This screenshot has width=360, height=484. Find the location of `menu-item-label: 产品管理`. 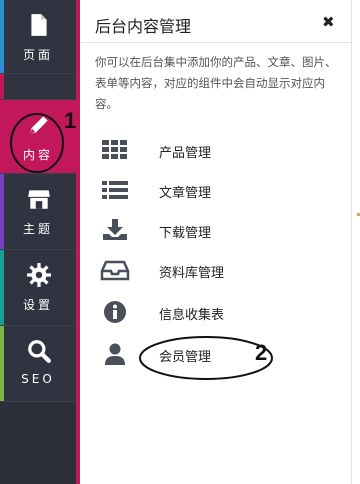

menu-item-label: 产品管理 is located at coordinates (185, 153).